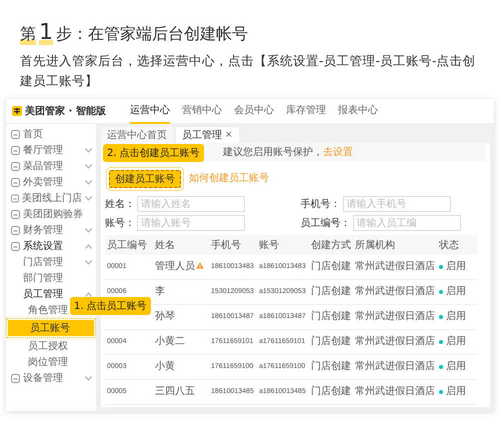  Describe the element at coordinates (51, 134) in the screenshot. I see `sidebar-item: 首页` at that location.